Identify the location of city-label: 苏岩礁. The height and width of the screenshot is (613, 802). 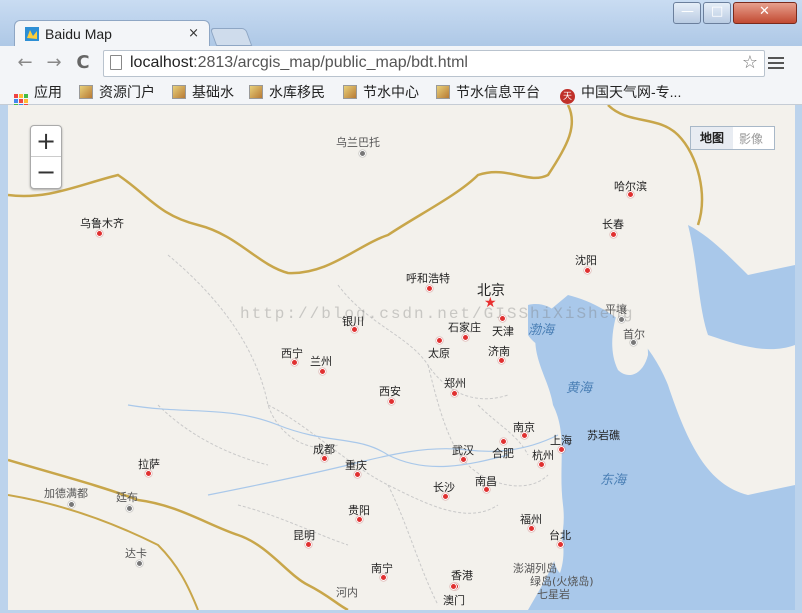
(603, 435).